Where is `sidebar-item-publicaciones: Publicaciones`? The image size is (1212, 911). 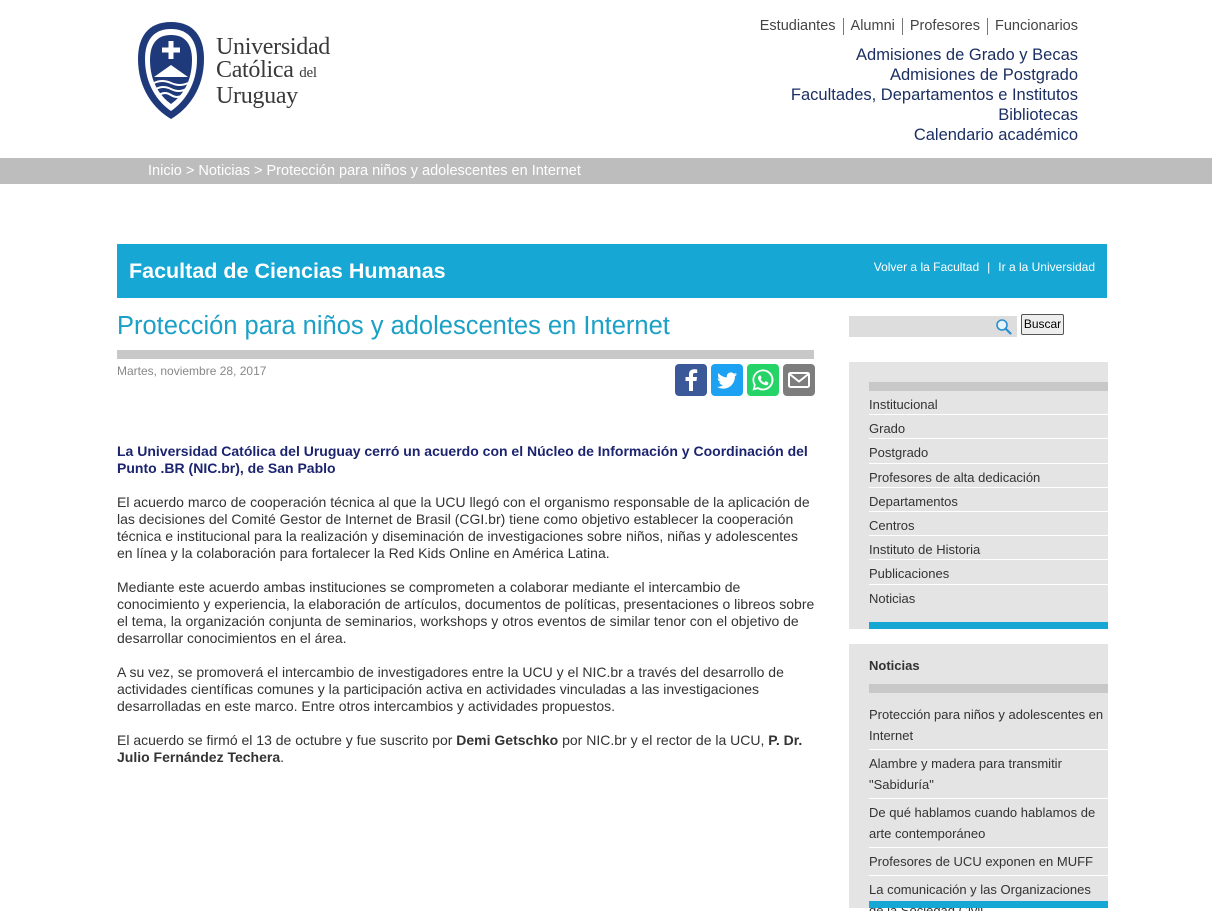 sidebar-item-publicaciones: Publicaciones is located at coordinates (988, 572).